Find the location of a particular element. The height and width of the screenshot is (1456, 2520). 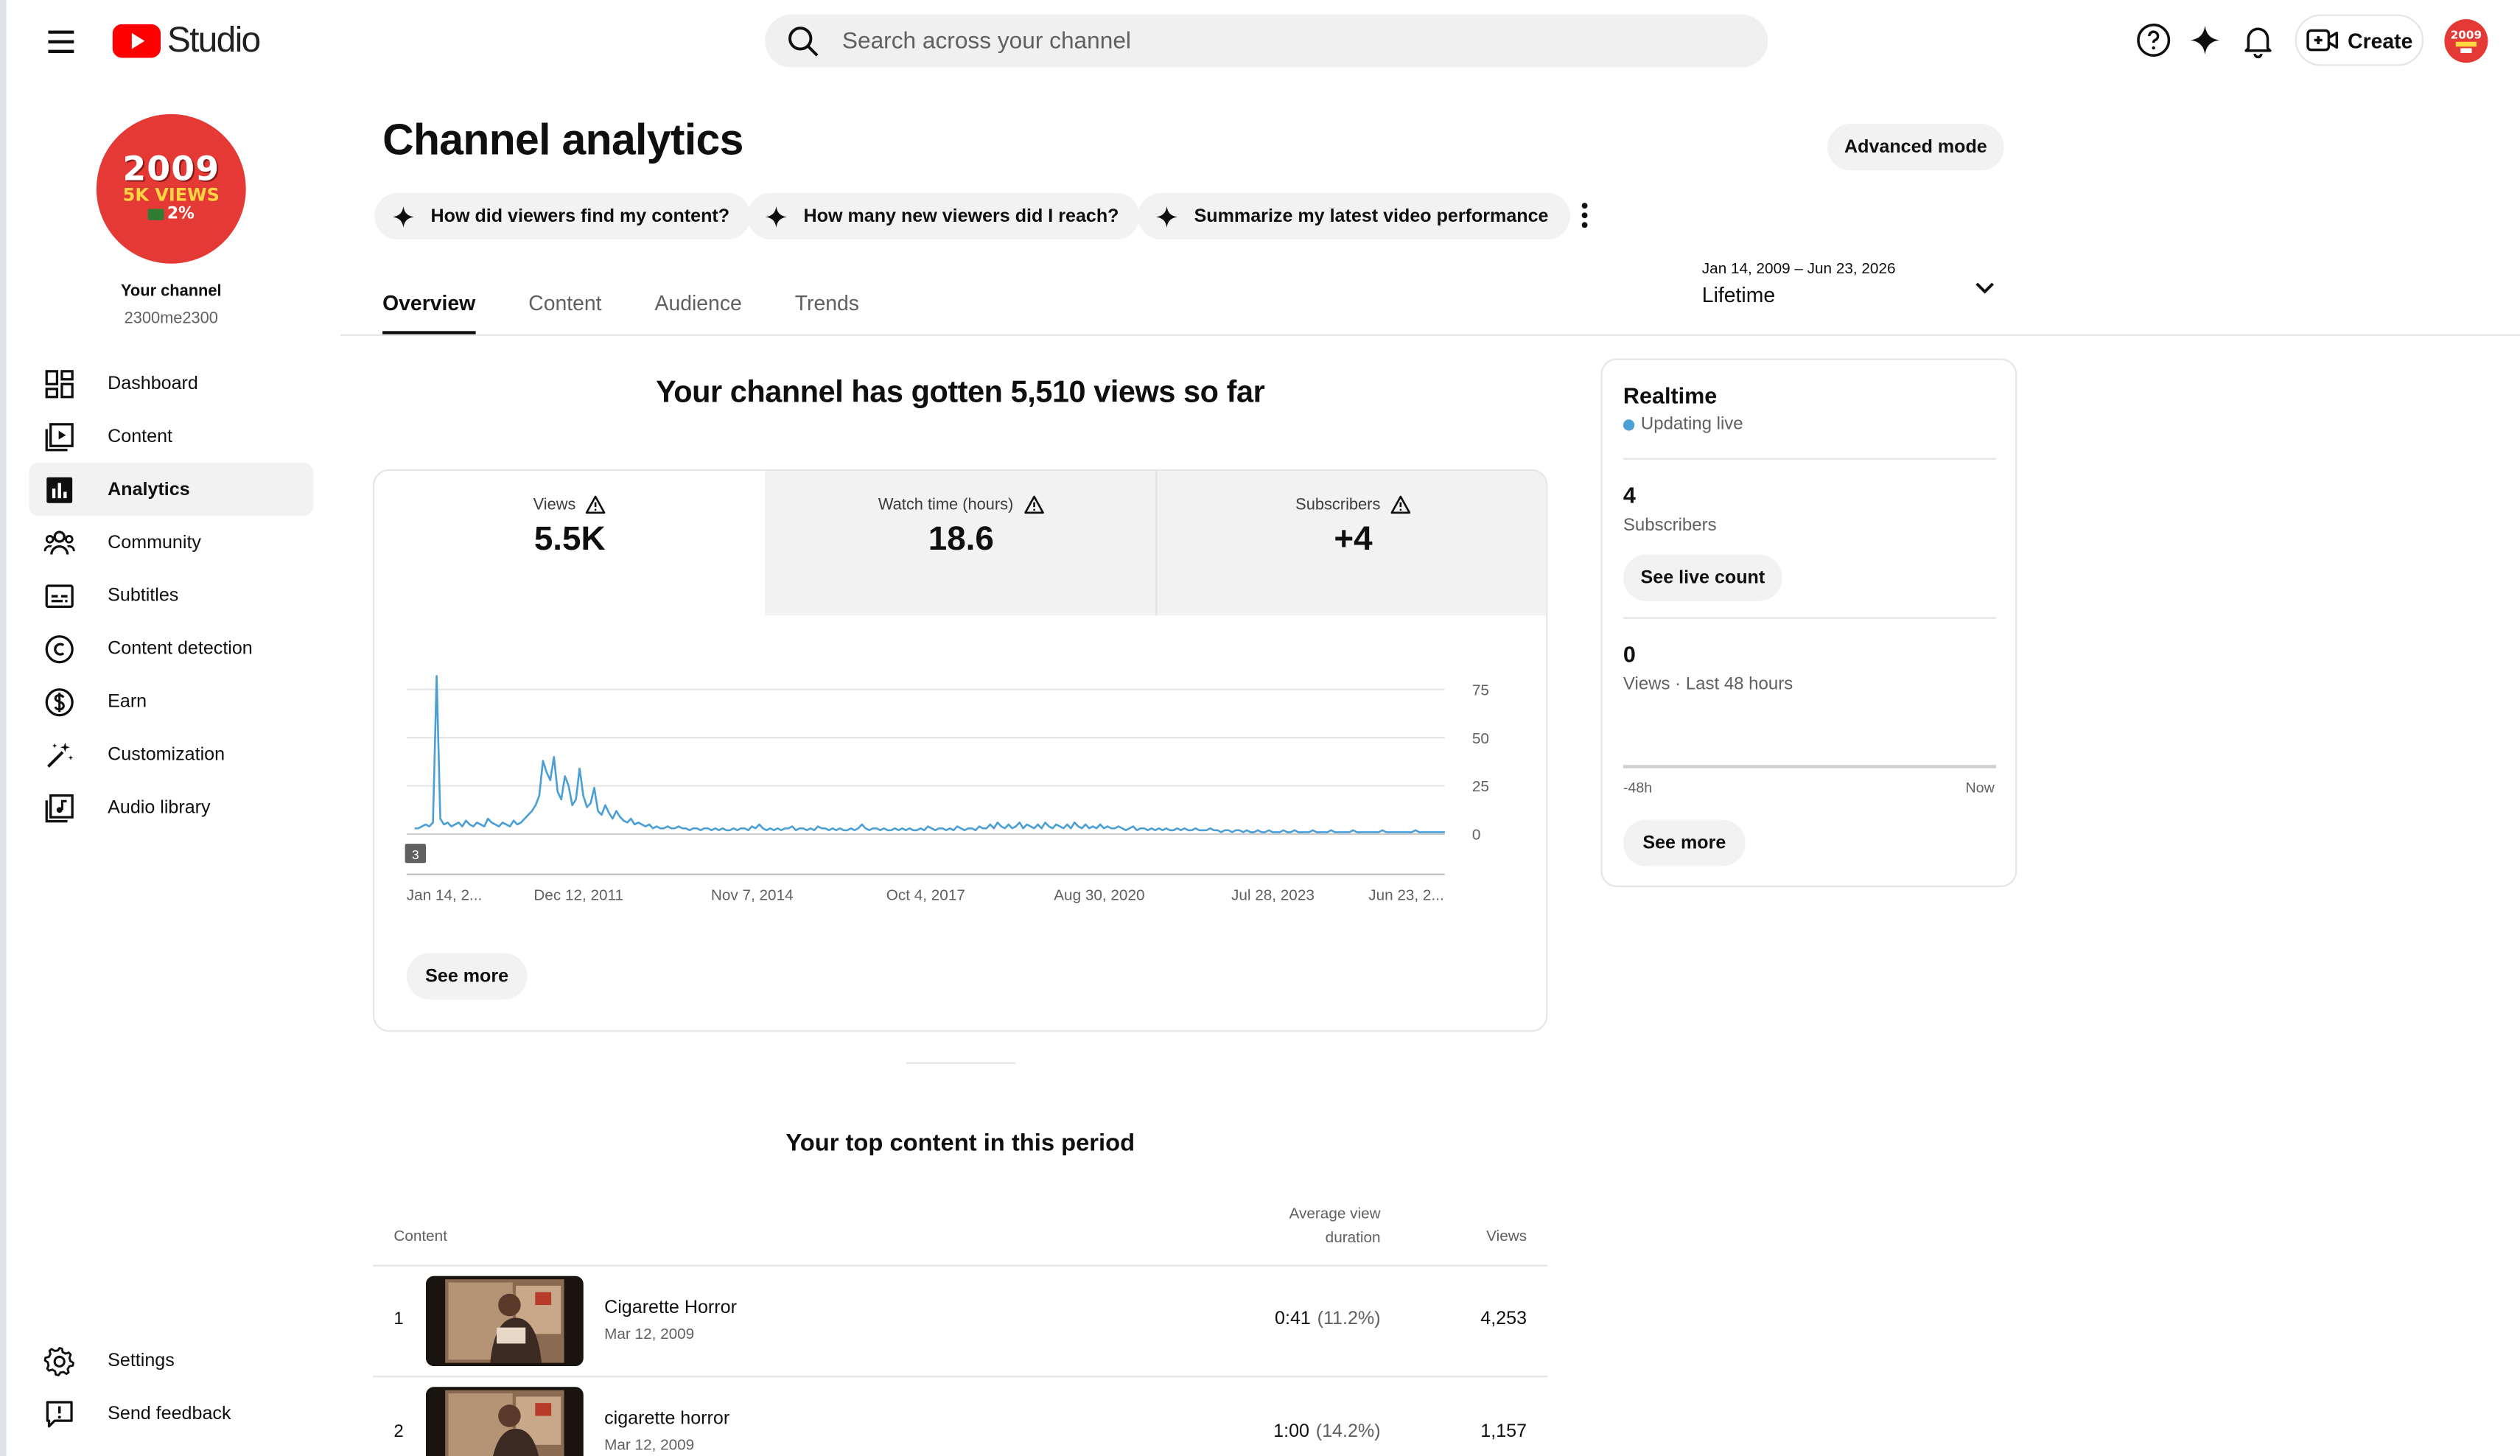

search-input is located at coordinates (1275, 41).